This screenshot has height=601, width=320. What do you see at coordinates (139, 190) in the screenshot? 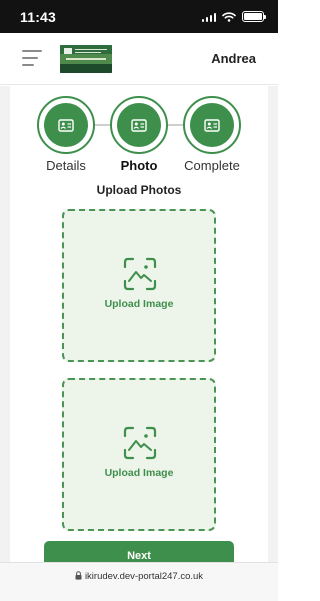
I see `section-title: Upload Photos` at bounding box center [139, 190].